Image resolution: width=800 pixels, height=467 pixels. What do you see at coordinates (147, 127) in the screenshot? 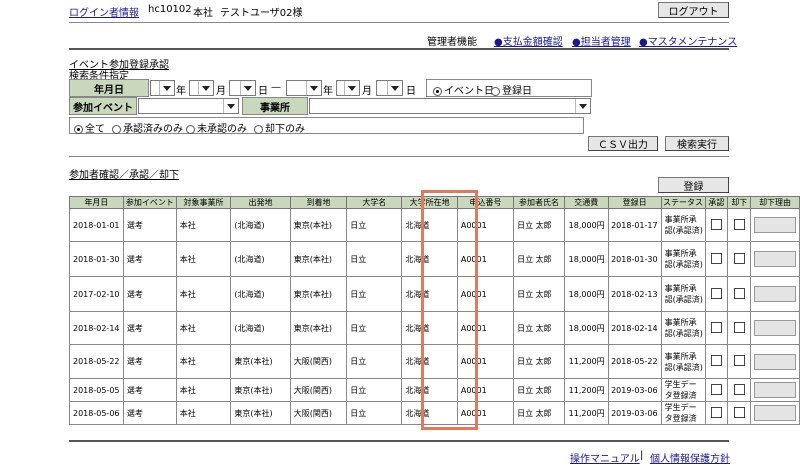
I see `status-approved-only: 承認済みのみ` at bounding box center [147, 127].